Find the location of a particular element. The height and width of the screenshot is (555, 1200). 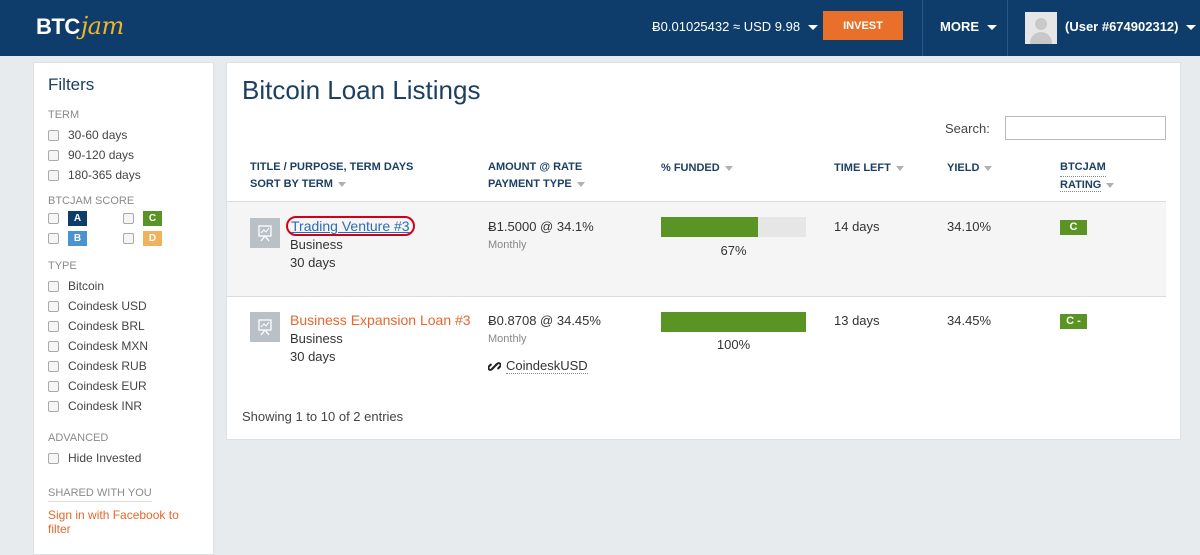

col-header-amount: AMOUNT @ RATE PAYMENT TYPE is located at coordinates (536, 176).